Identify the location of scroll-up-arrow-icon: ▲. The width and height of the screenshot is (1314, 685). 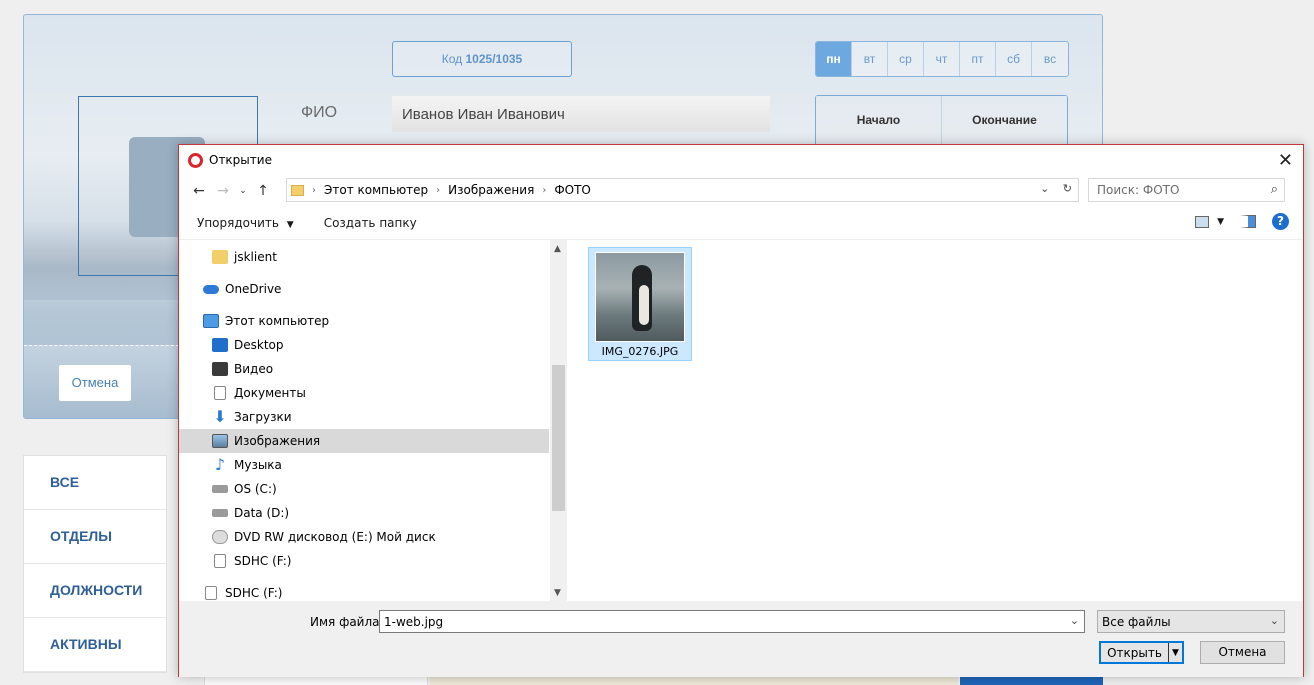
(557, 249).